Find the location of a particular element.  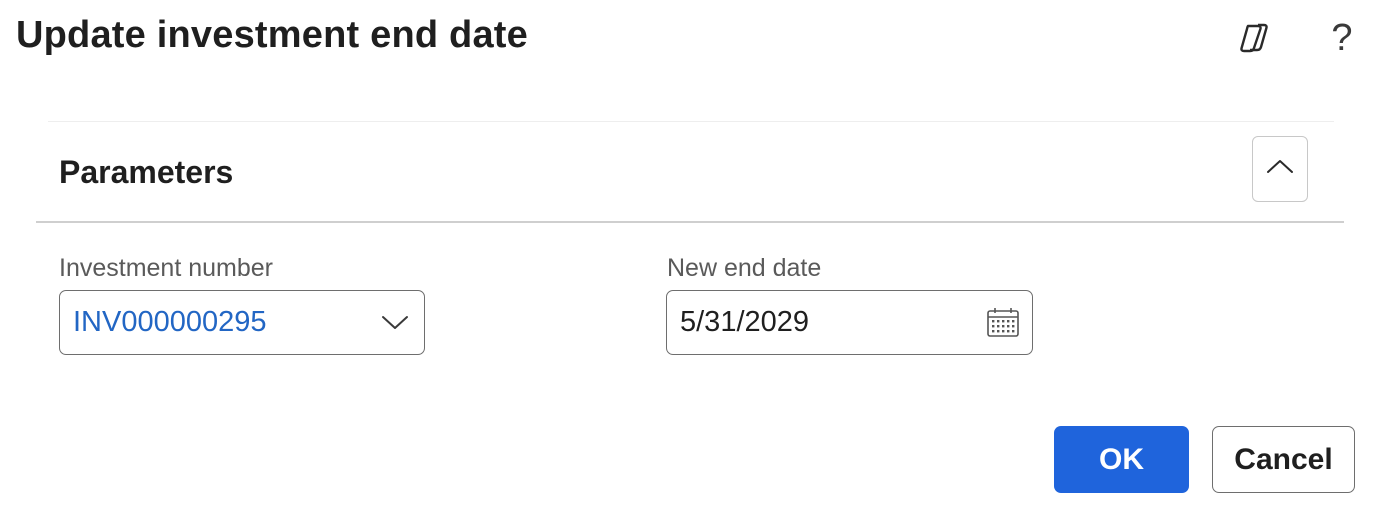

cancel-button: Cancel is located at coordinates (1283, 459).